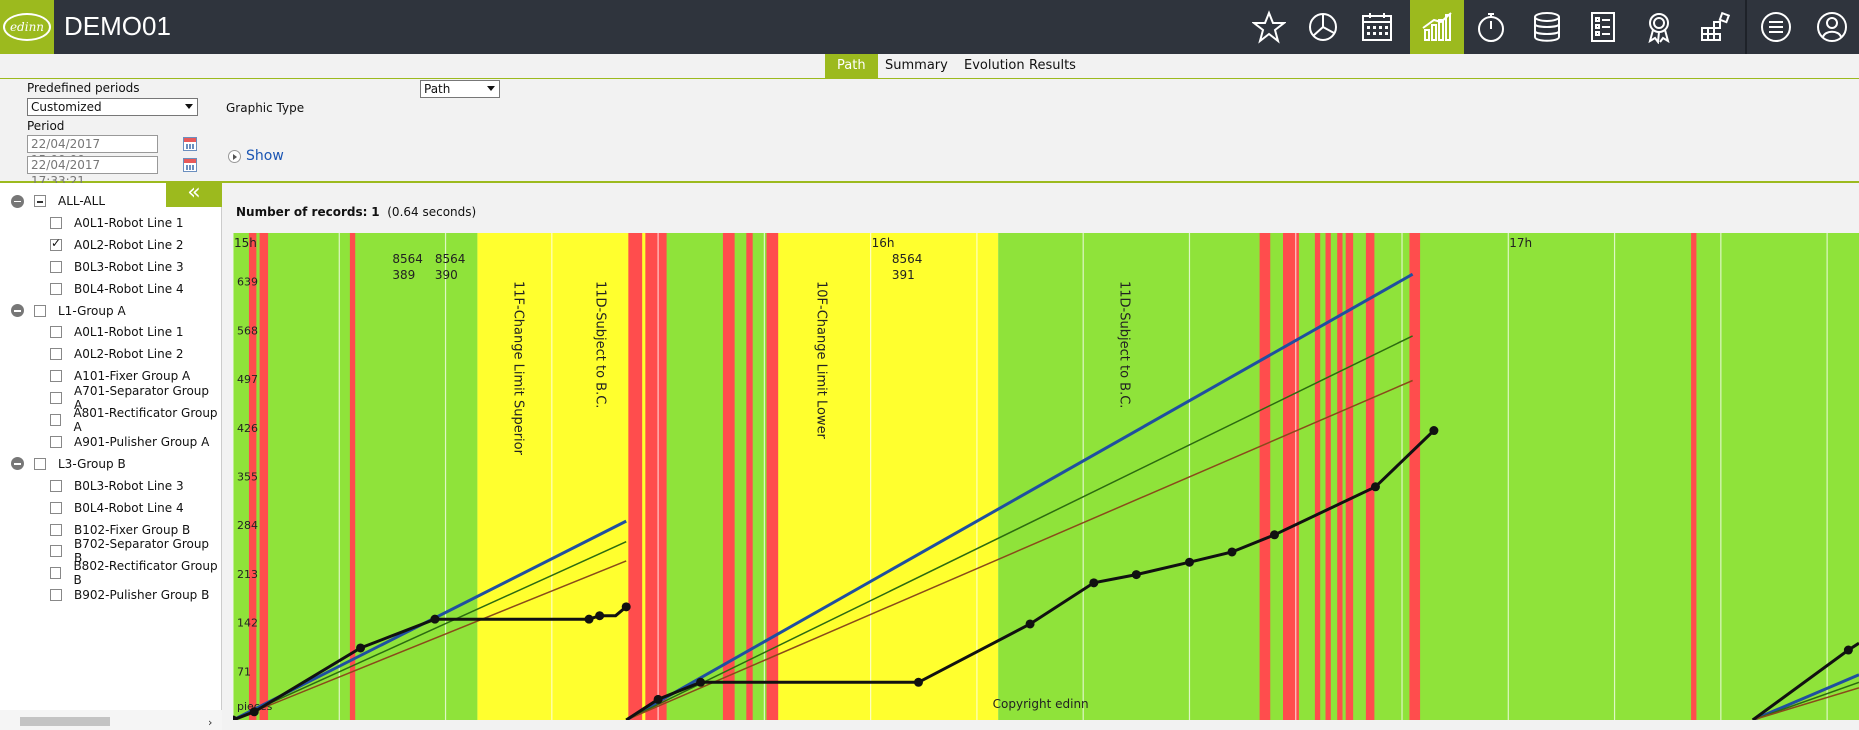 The width and height of the screenshot is (1859, 730). What do you see at coordinates (916, 66) in the screenshot?
I see `tab-summary: Summary` at bounding box center [916, 66].